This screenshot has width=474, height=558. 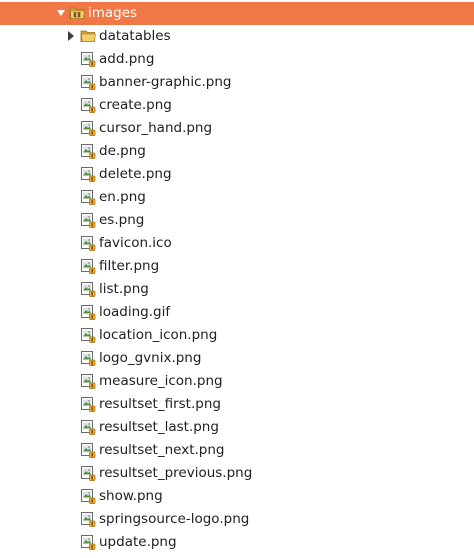 What do you see at coordinates (165, 82) in the screenshot?
I see `file-label: banner-graphic.png` at bounding box center [165, 82].